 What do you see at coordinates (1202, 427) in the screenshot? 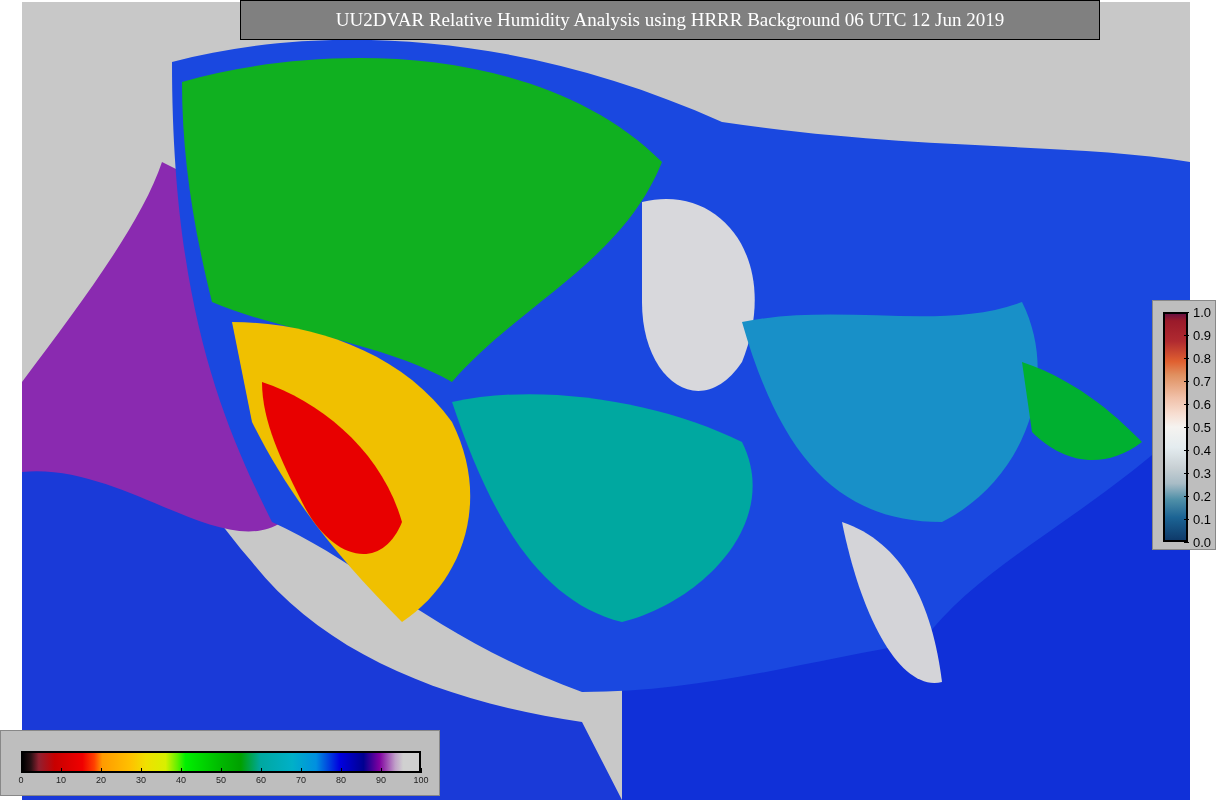
I see `tick-label: 0.5` at bounding box center [1202, 427].